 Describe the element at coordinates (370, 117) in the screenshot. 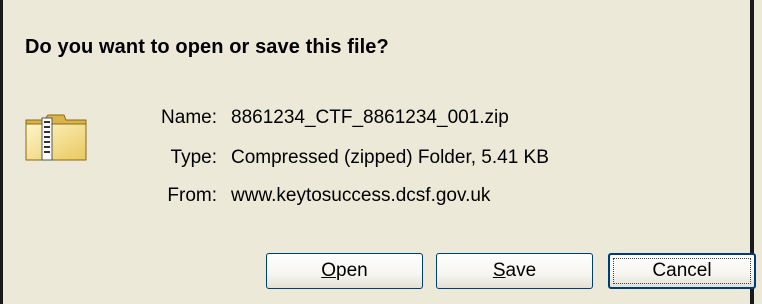

I see `file-name-value: 8861234_CTF_8861234_001.zip` at that location.